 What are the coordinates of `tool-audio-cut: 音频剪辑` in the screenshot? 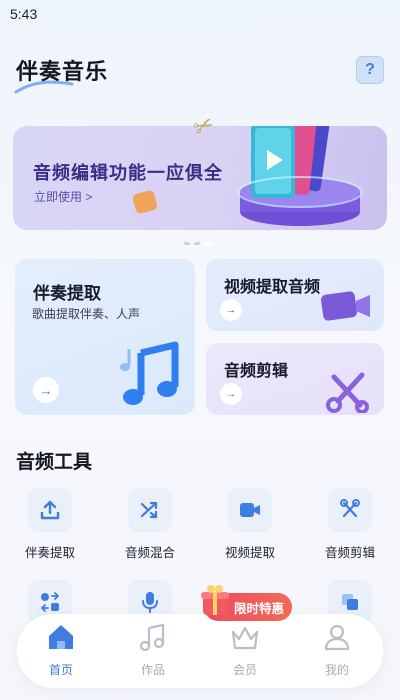 It's located at (350, 524).